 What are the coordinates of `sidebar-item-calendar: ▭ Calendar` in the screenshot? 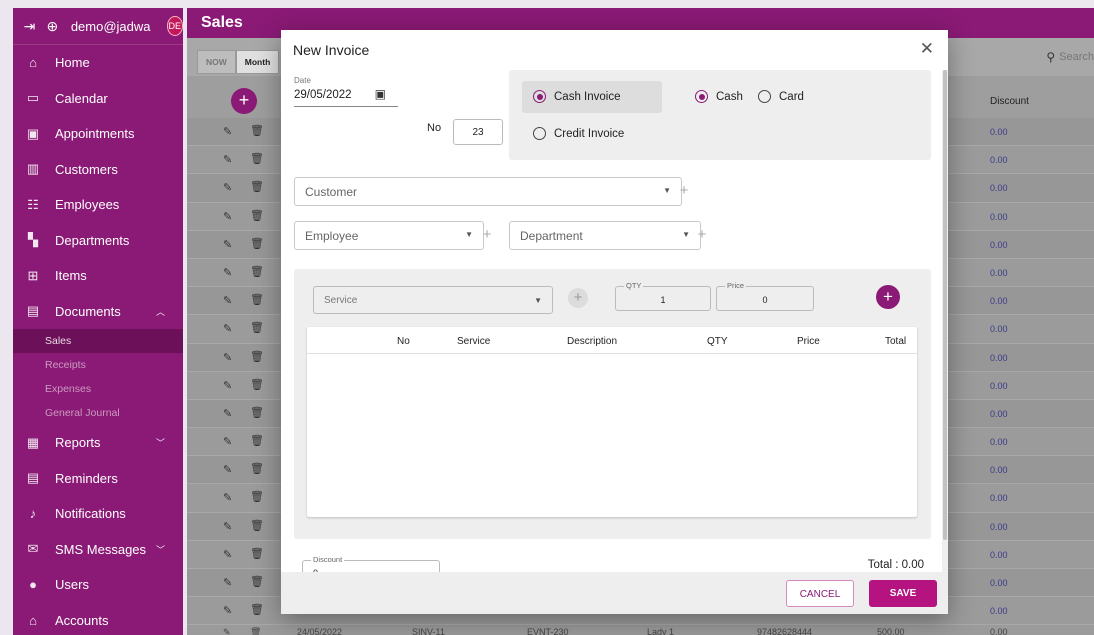 It's located at (98, 99).